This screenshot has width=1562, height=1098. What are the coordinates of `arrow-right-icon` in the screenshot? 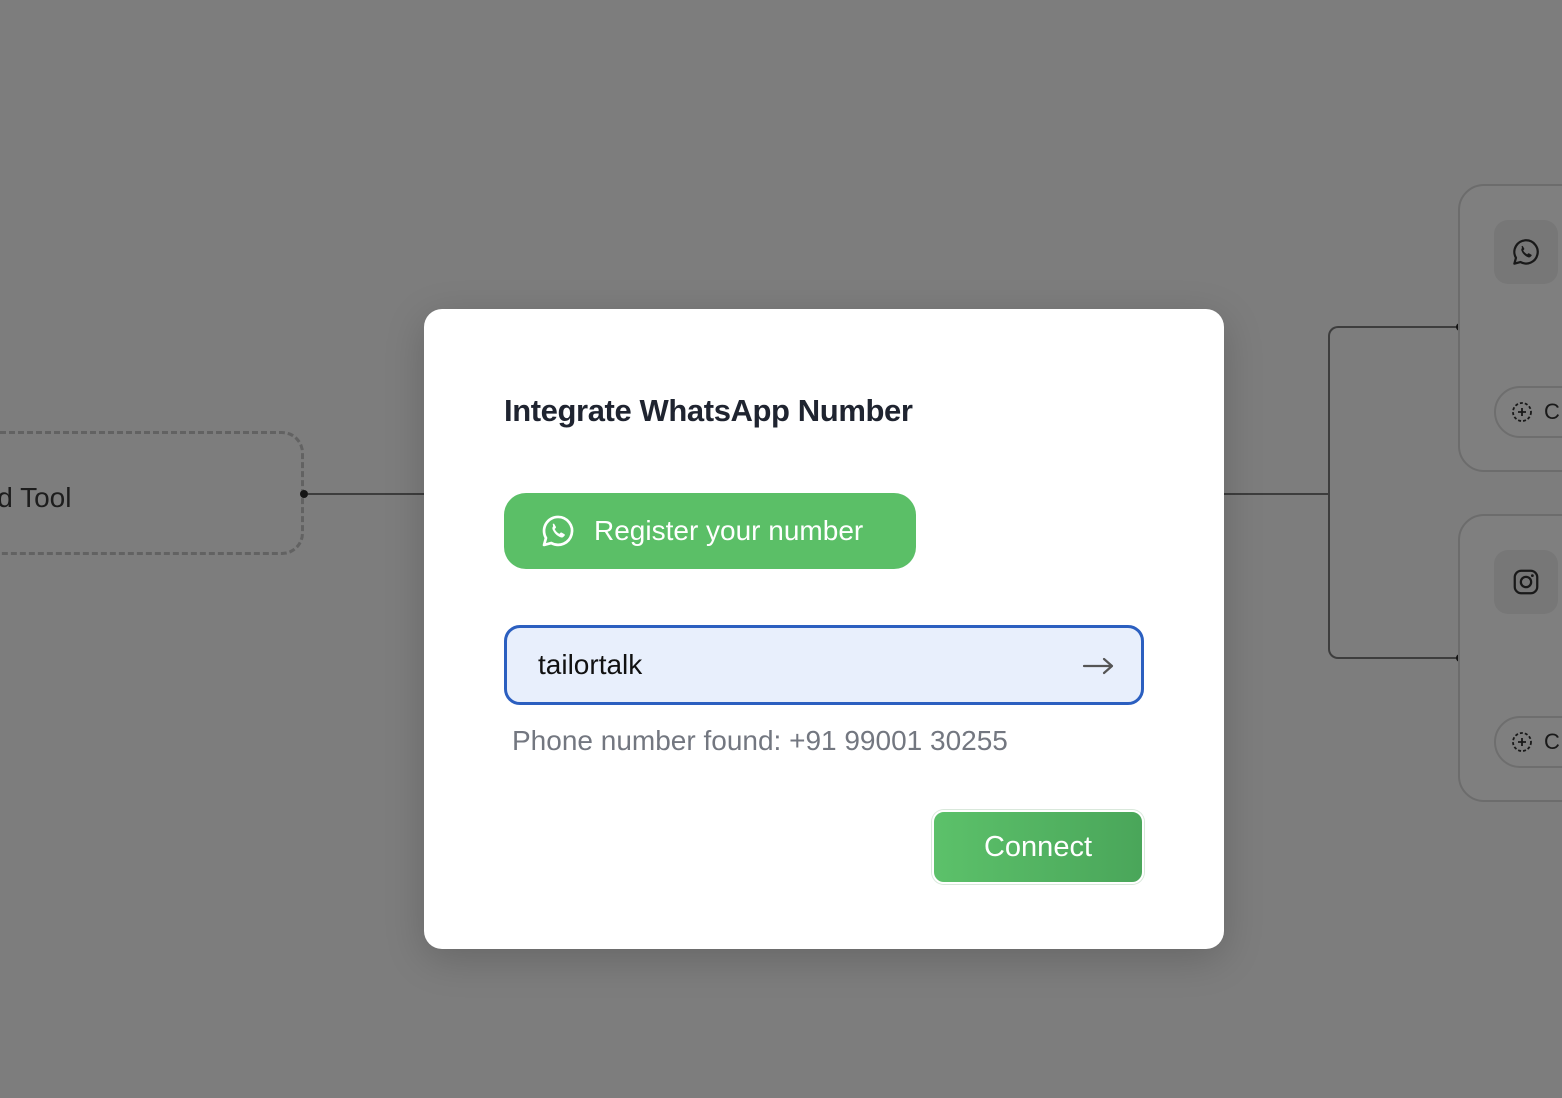 It's located at (1099, 666).